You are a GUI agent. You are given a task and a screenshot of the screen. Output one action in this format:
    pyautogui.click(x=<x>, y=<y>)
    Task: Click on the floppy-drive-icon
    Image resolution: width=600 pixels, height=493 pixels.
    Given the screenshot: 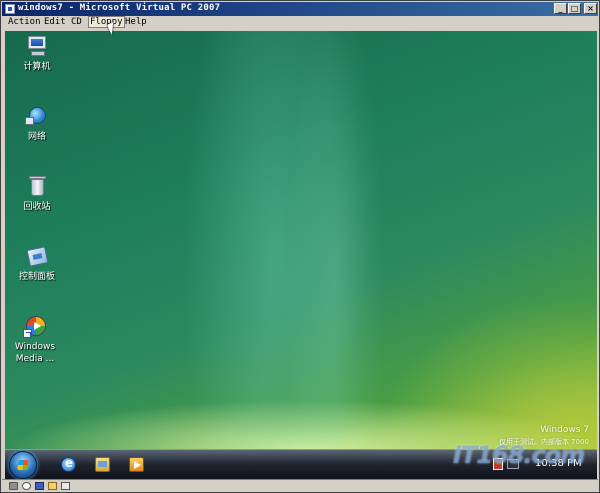 What is the action you would take?
    pyautogui.click(x=39, y=486)
    